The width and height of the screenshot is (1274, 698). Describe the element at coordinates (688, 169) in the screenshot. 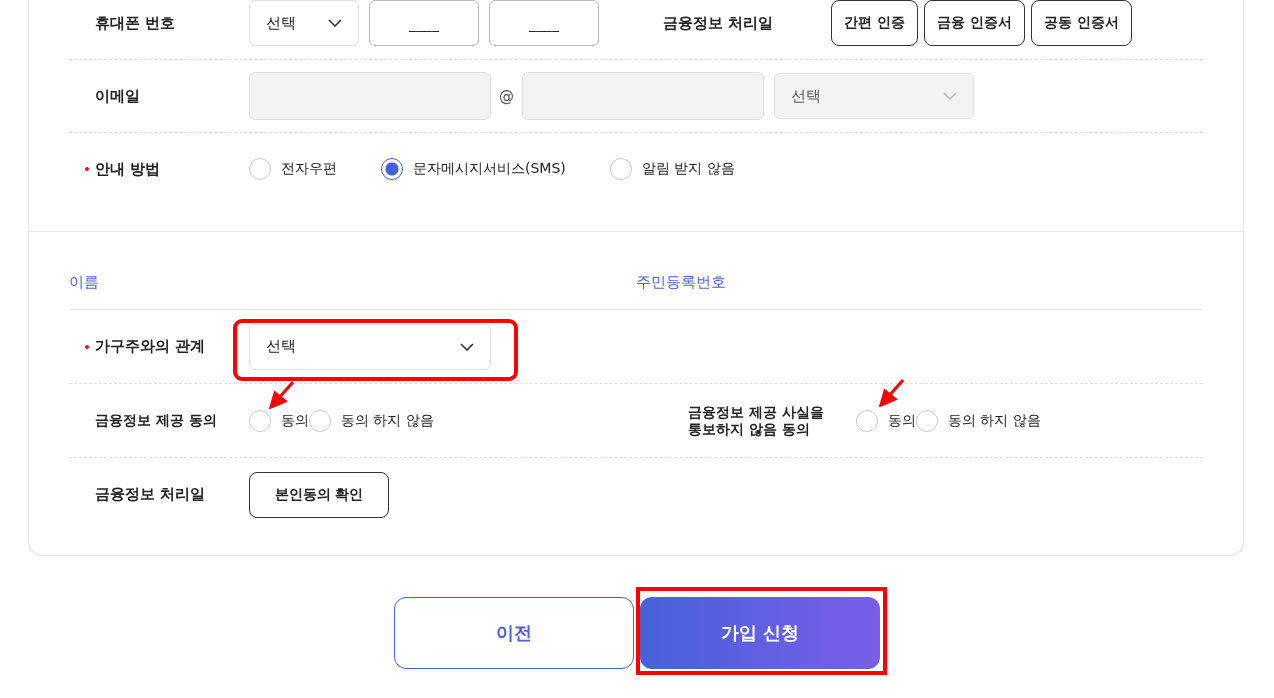

I see `radio-label: 알림 받지 않음` at that location.